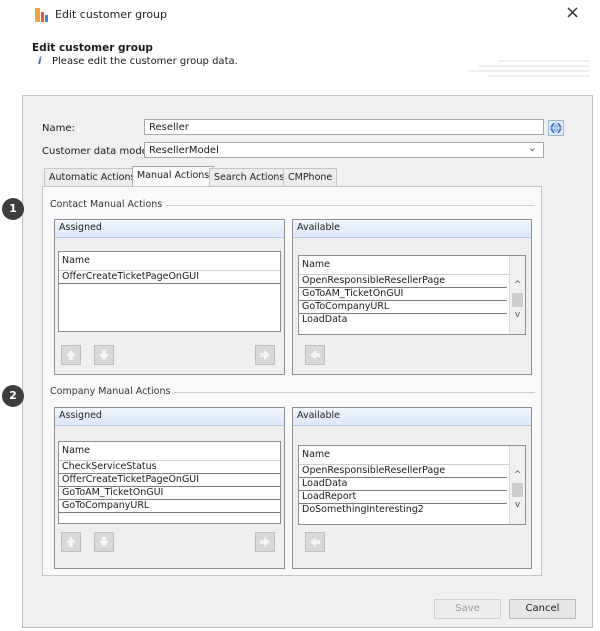  I want to click on info-icon: i, so click(40, 61).